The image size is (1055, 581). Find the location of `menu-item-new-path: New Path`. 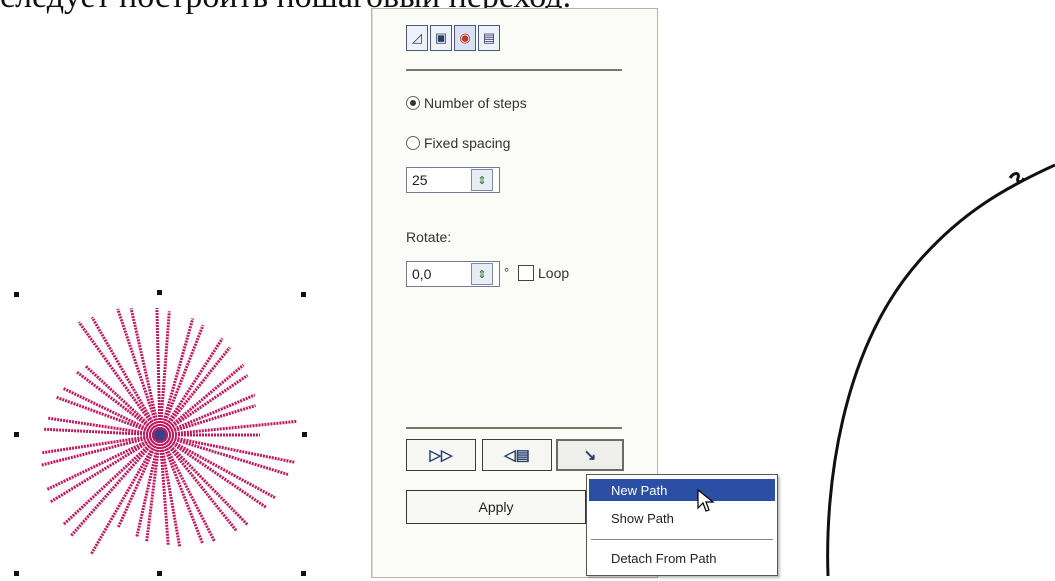

menu-item-new-path: New Path is located at coordinates (682, 490).